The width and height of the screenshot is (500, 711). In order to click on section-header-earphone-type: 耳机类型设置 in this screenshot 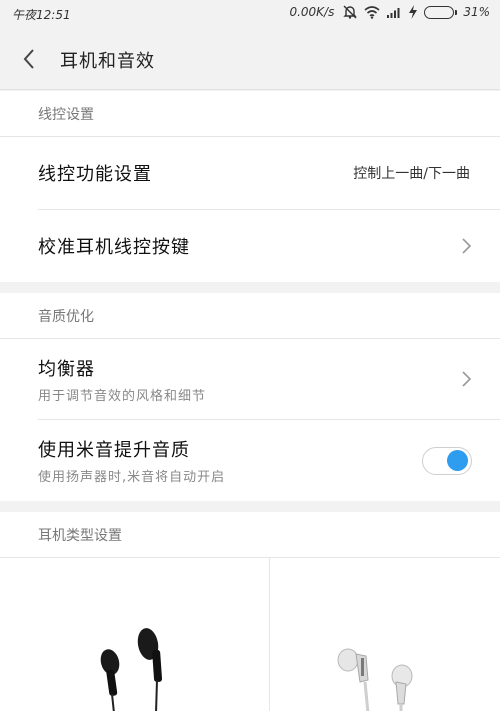, I will do `click(250, 535)`.